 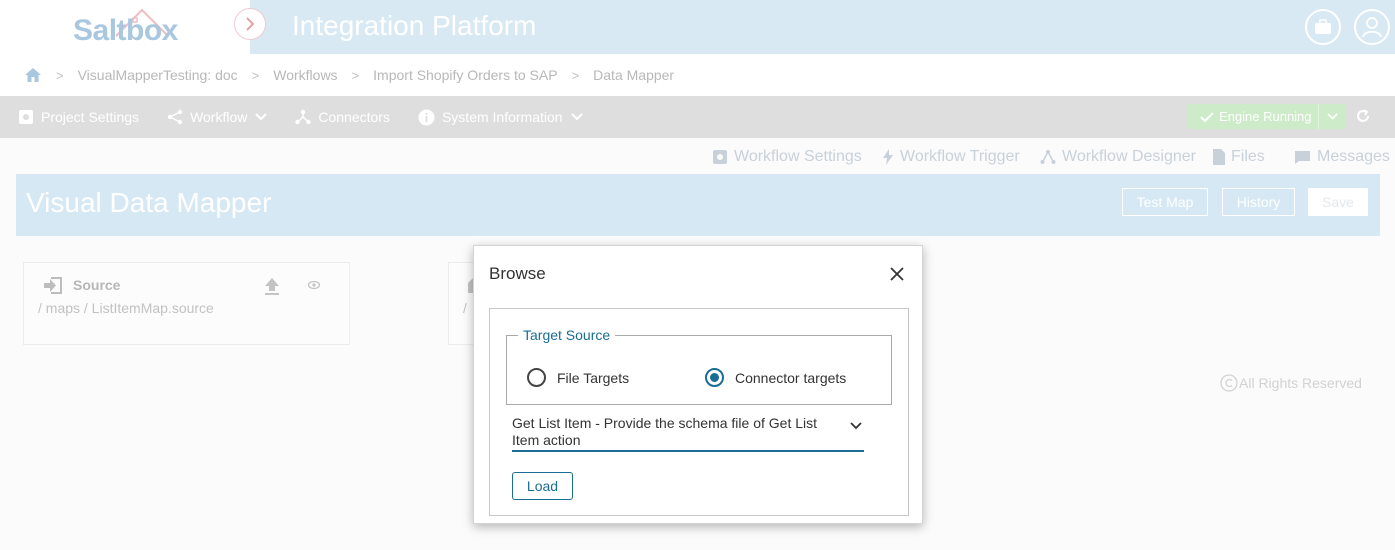 I want to click on workflow-label: Workflow, so click(x=219, y=117).